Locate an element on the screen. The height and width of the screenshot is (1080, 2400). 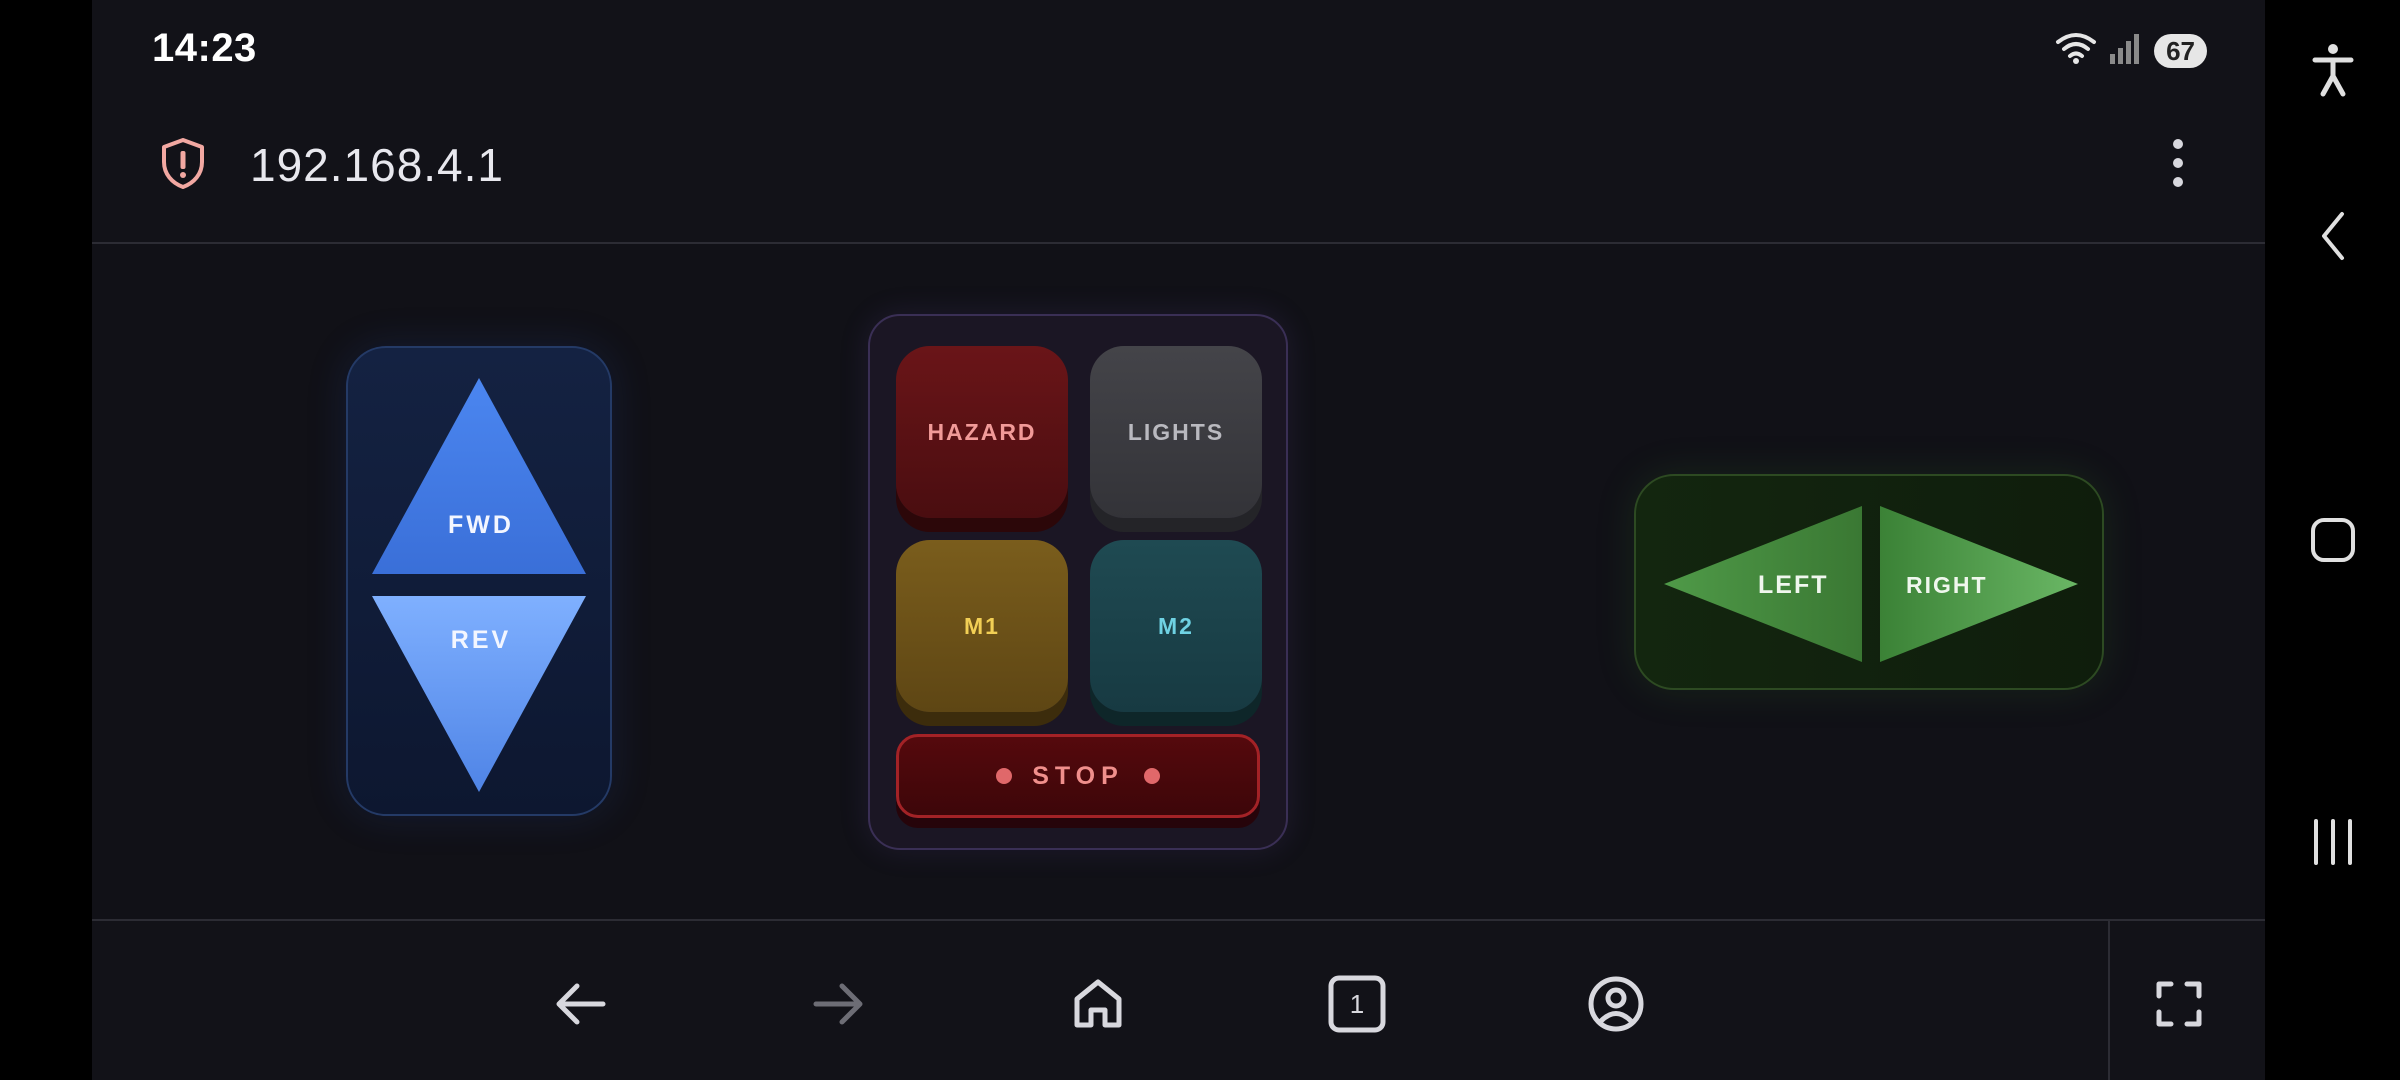
hazard-label: HAZARD is located at coordinates (982, 431).